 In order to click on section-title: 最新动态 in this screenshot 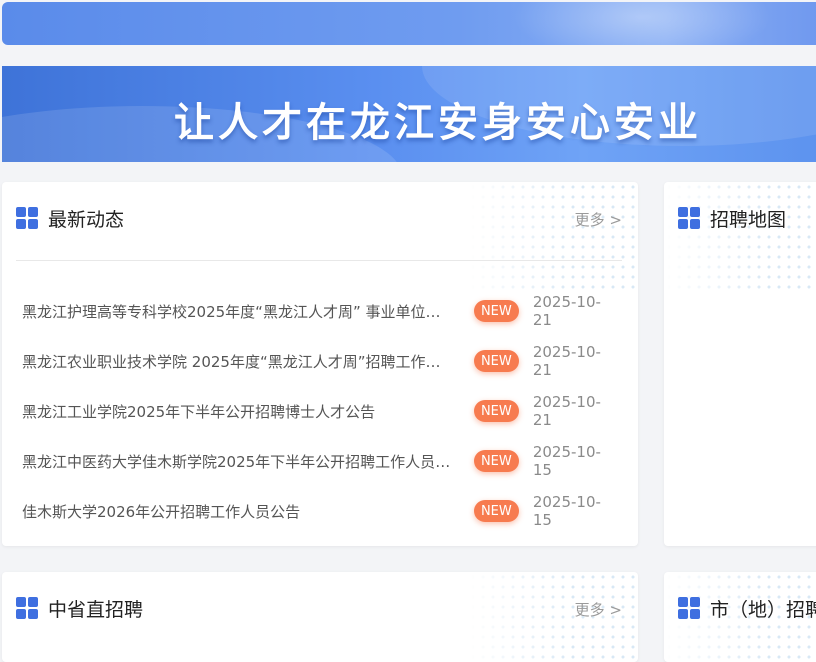, I will do `click(86, 219)`.